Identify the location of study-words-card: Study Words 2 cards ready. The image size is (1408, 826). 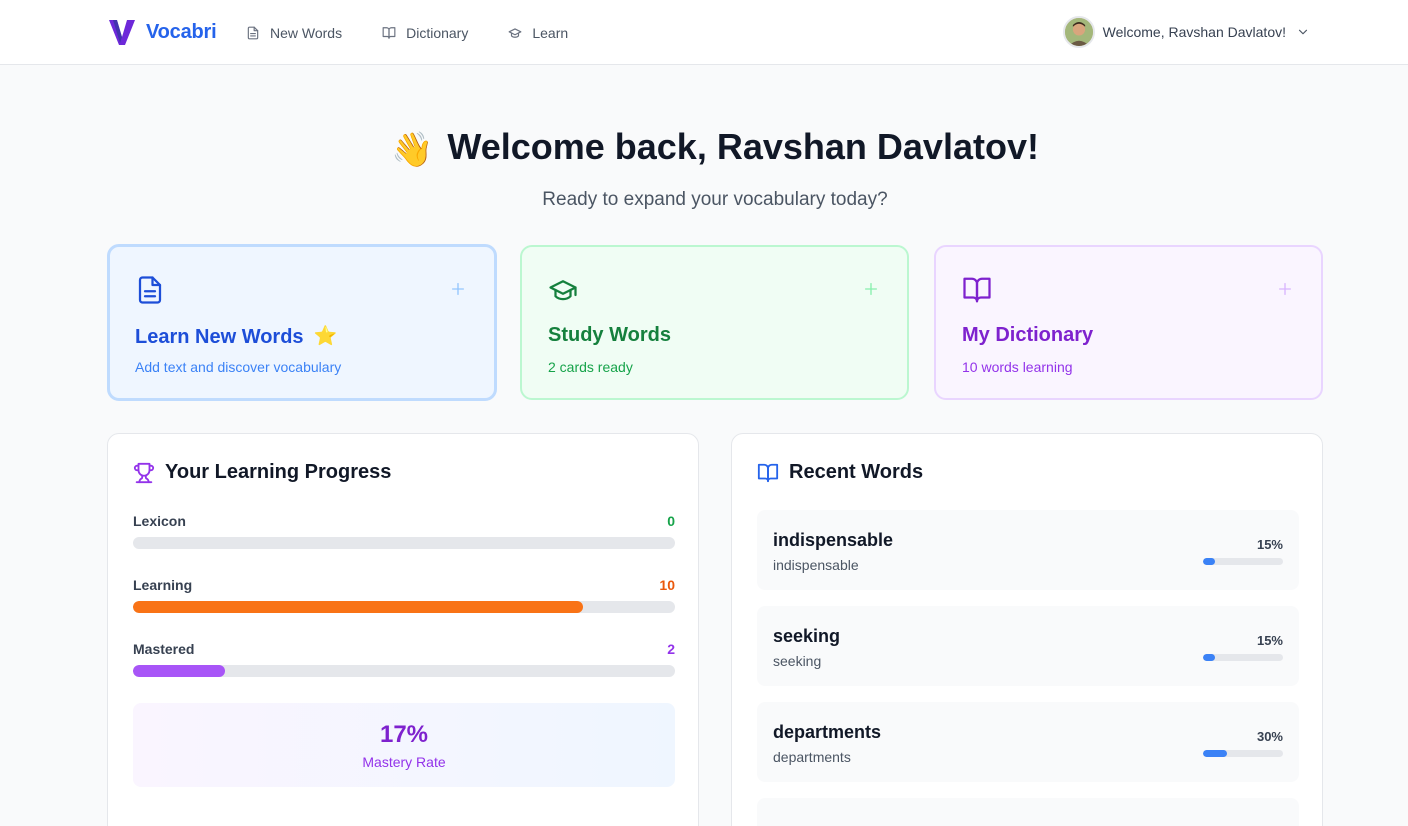
(714, 322).